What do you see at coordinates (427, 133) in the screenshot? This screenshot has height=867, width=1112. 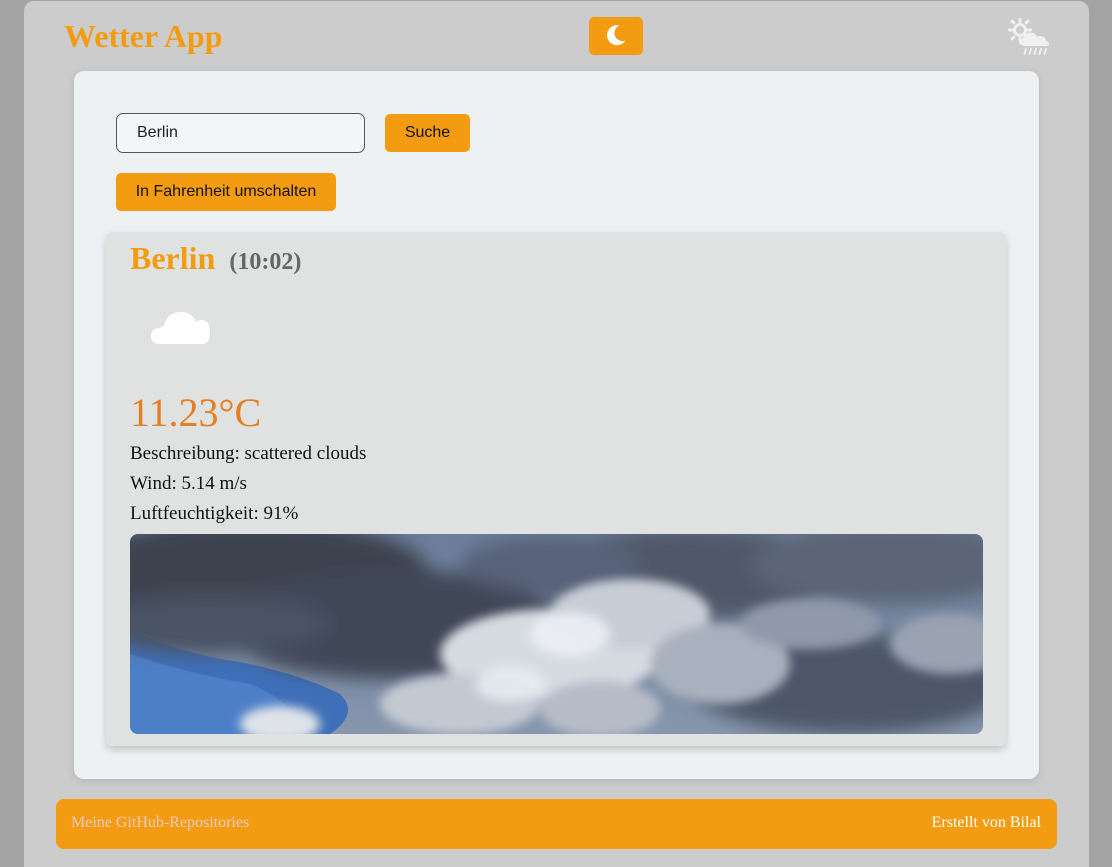 I see `search-button: Suche` at bounding box center [427, 133].